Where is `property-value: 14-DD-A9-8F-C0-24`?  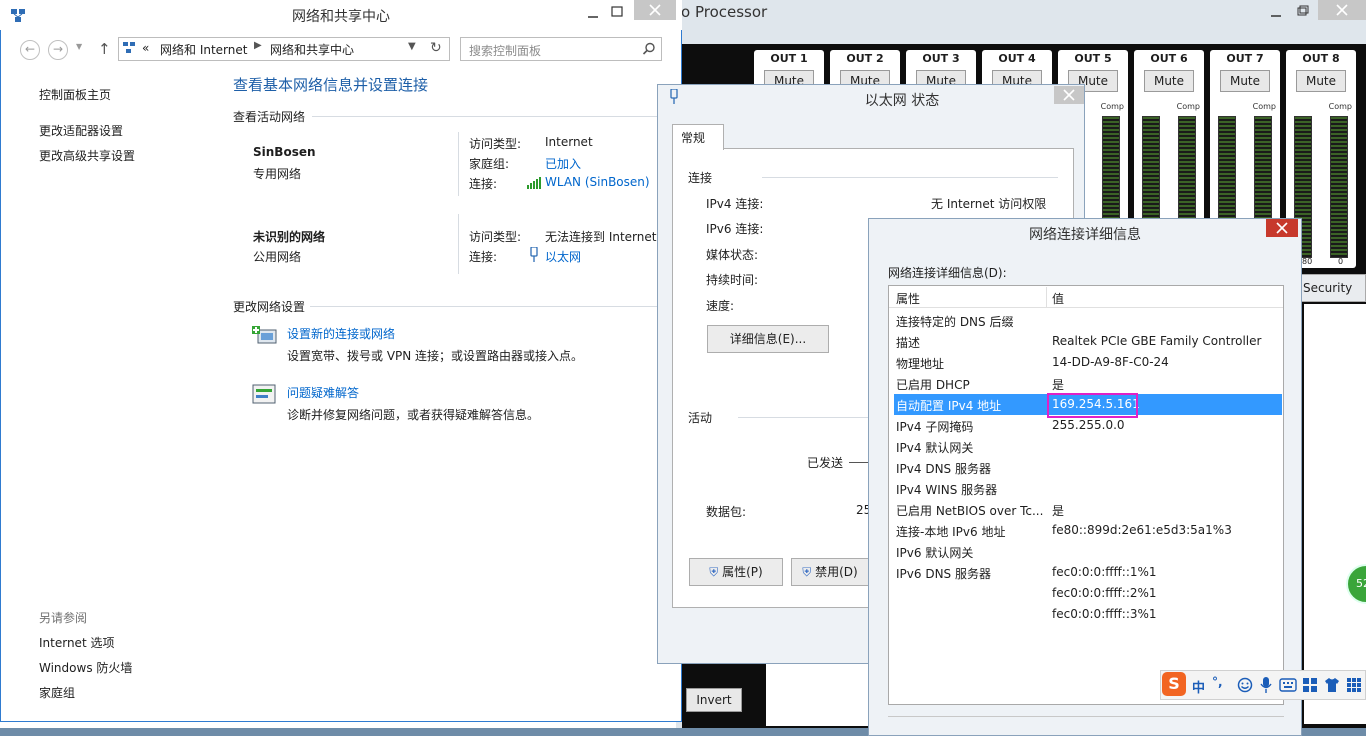 property-value: 14-DD-A9-8F-C0-24 is located at coordinates (1110, 362).